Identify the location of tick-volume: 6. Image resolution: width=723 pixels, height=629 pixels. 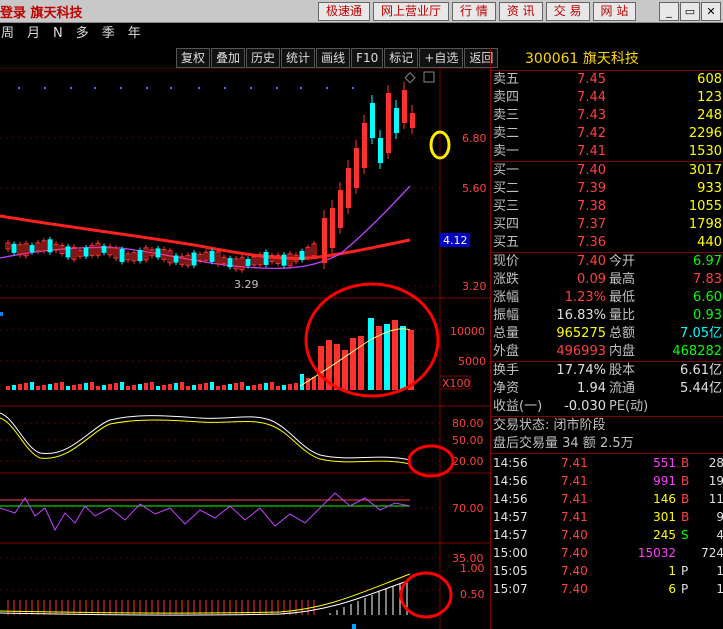
(672, 589).